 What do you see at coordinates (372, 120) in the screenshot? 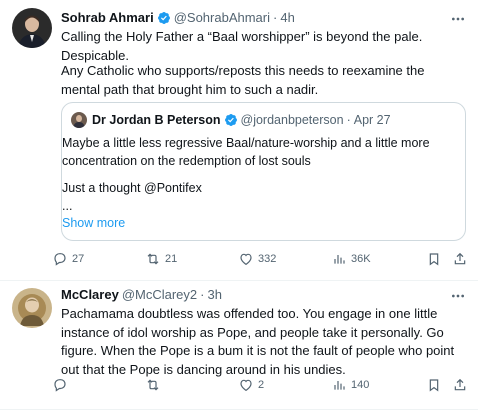
I see `quoted-timestamp: Apr 27` at bounding box center [372, 120].